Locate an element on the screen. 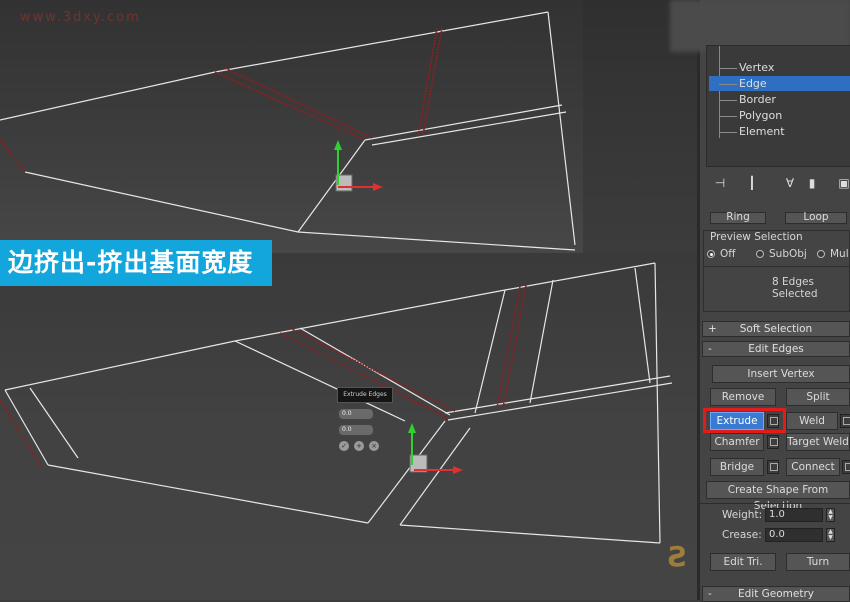 Image resolution: width=850 pixels, height=602 pixels. plus-icon: + is located at coordinates (359, 446).